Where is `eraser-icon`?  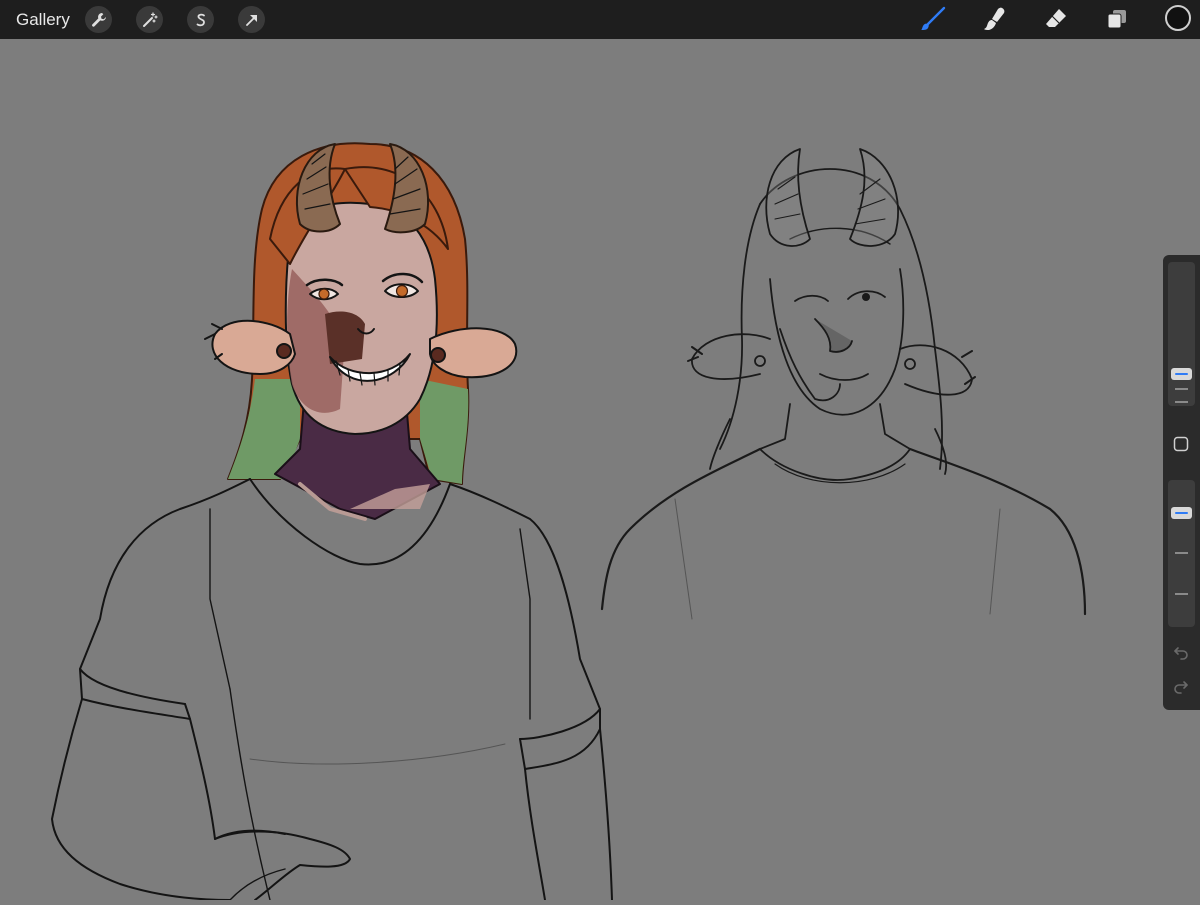
eraser-icon is located at coordinates (1056, 18).